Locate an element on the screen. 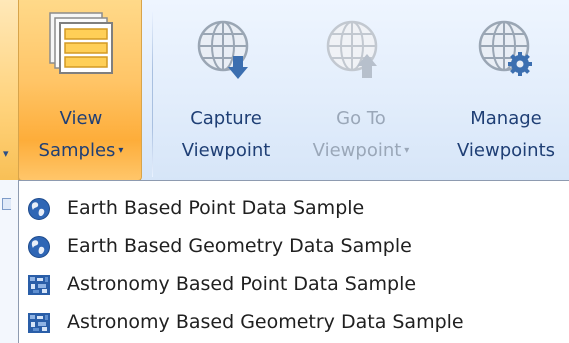  go-to-viewpoint-label-line1: Go To is located at coordinates (361, 118).